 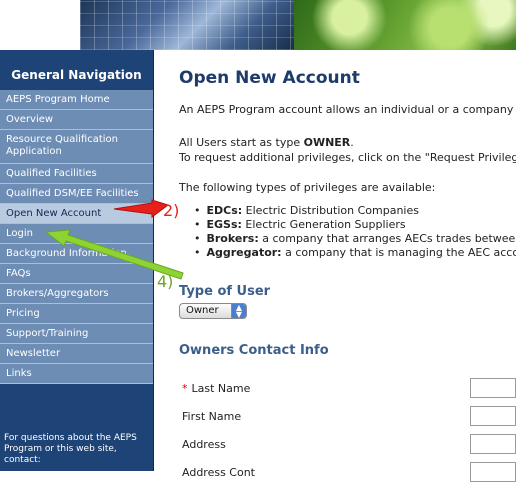 I want to click on nav-title: General Navigation, so click(x=76, y=75).